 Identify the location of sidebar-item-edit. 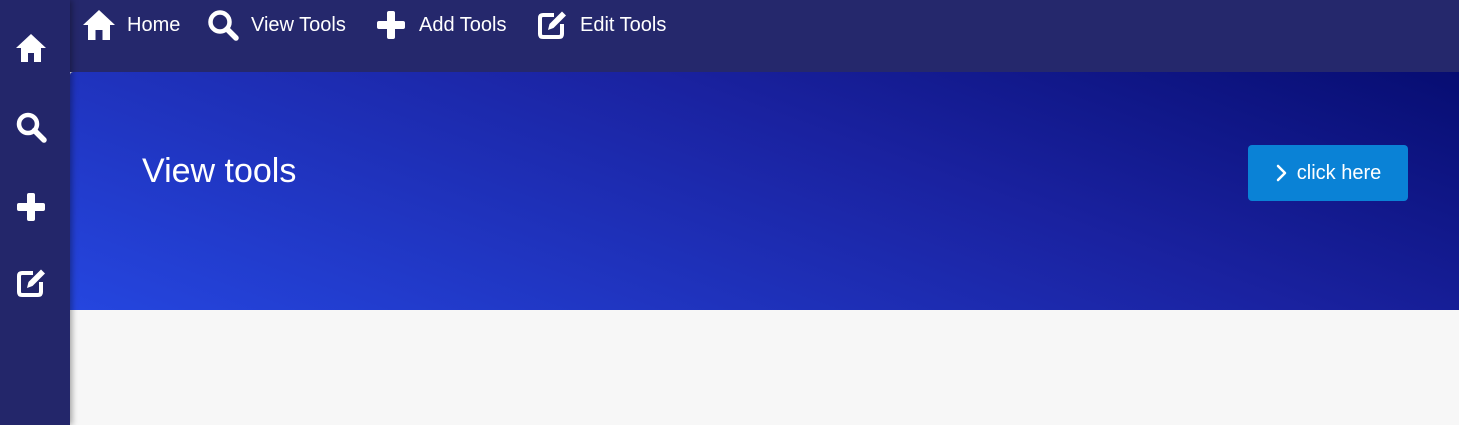
(31, 283).